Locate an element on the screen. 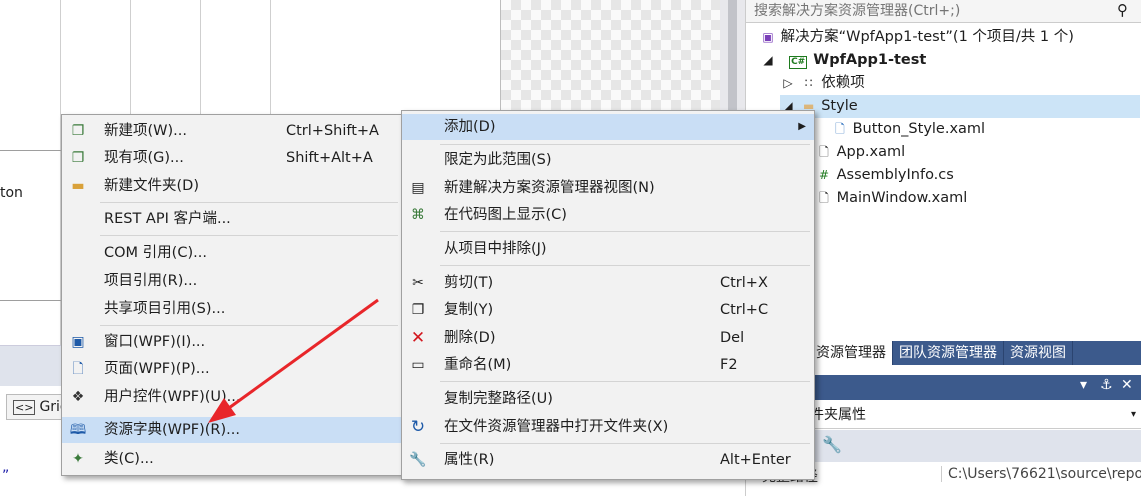 This screenshot has height=496, width=1141. menu-item-delete: ✕ 删除(D) Del is located at coordinates (608, 338).